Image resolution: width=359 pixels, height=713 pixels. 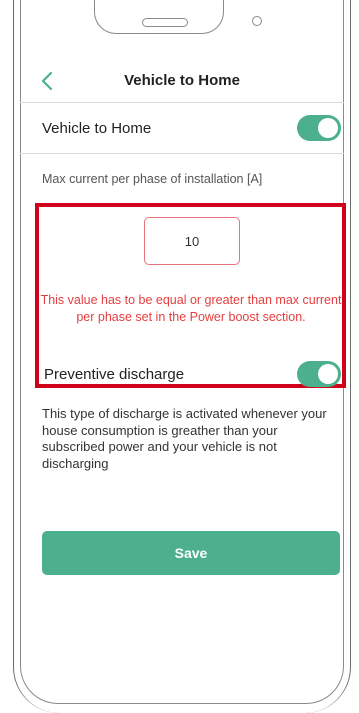 What do you see at coordinates (191, 553) in the screenshot?
I see `save-button: Save` at bounding box center [191, 553].